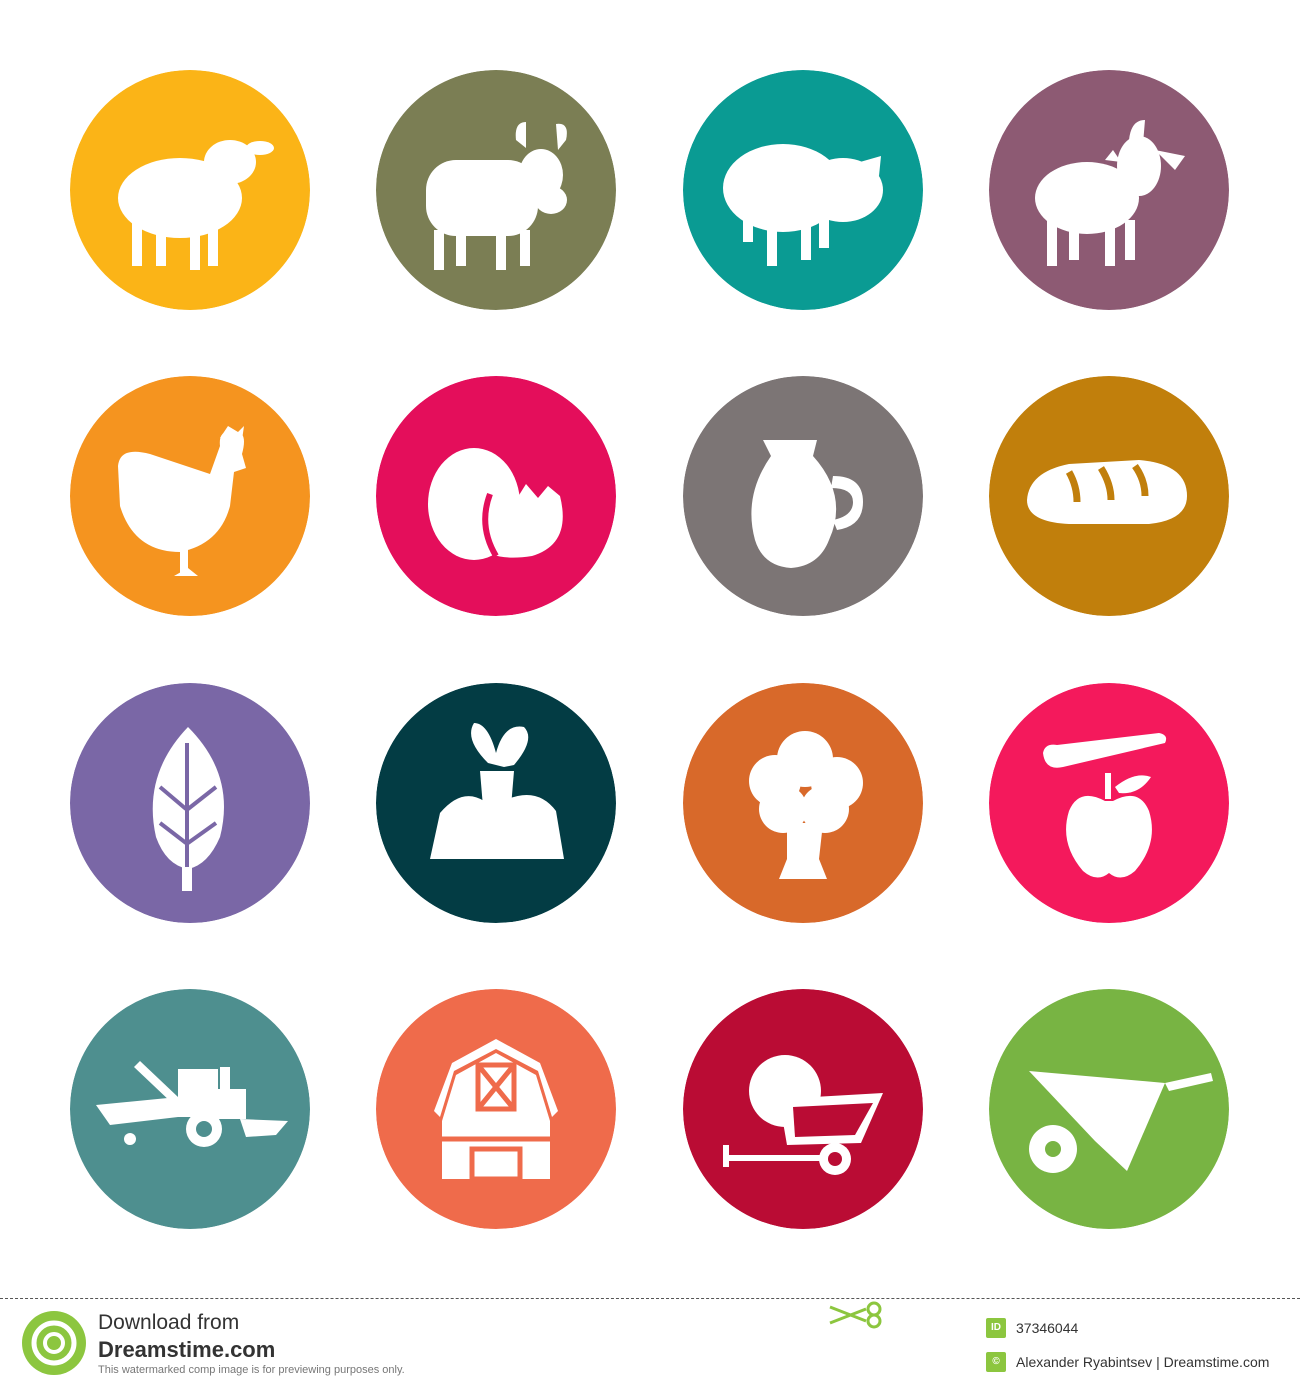  I want to click on wheelbarrow-icon, so click(1109, 1109).